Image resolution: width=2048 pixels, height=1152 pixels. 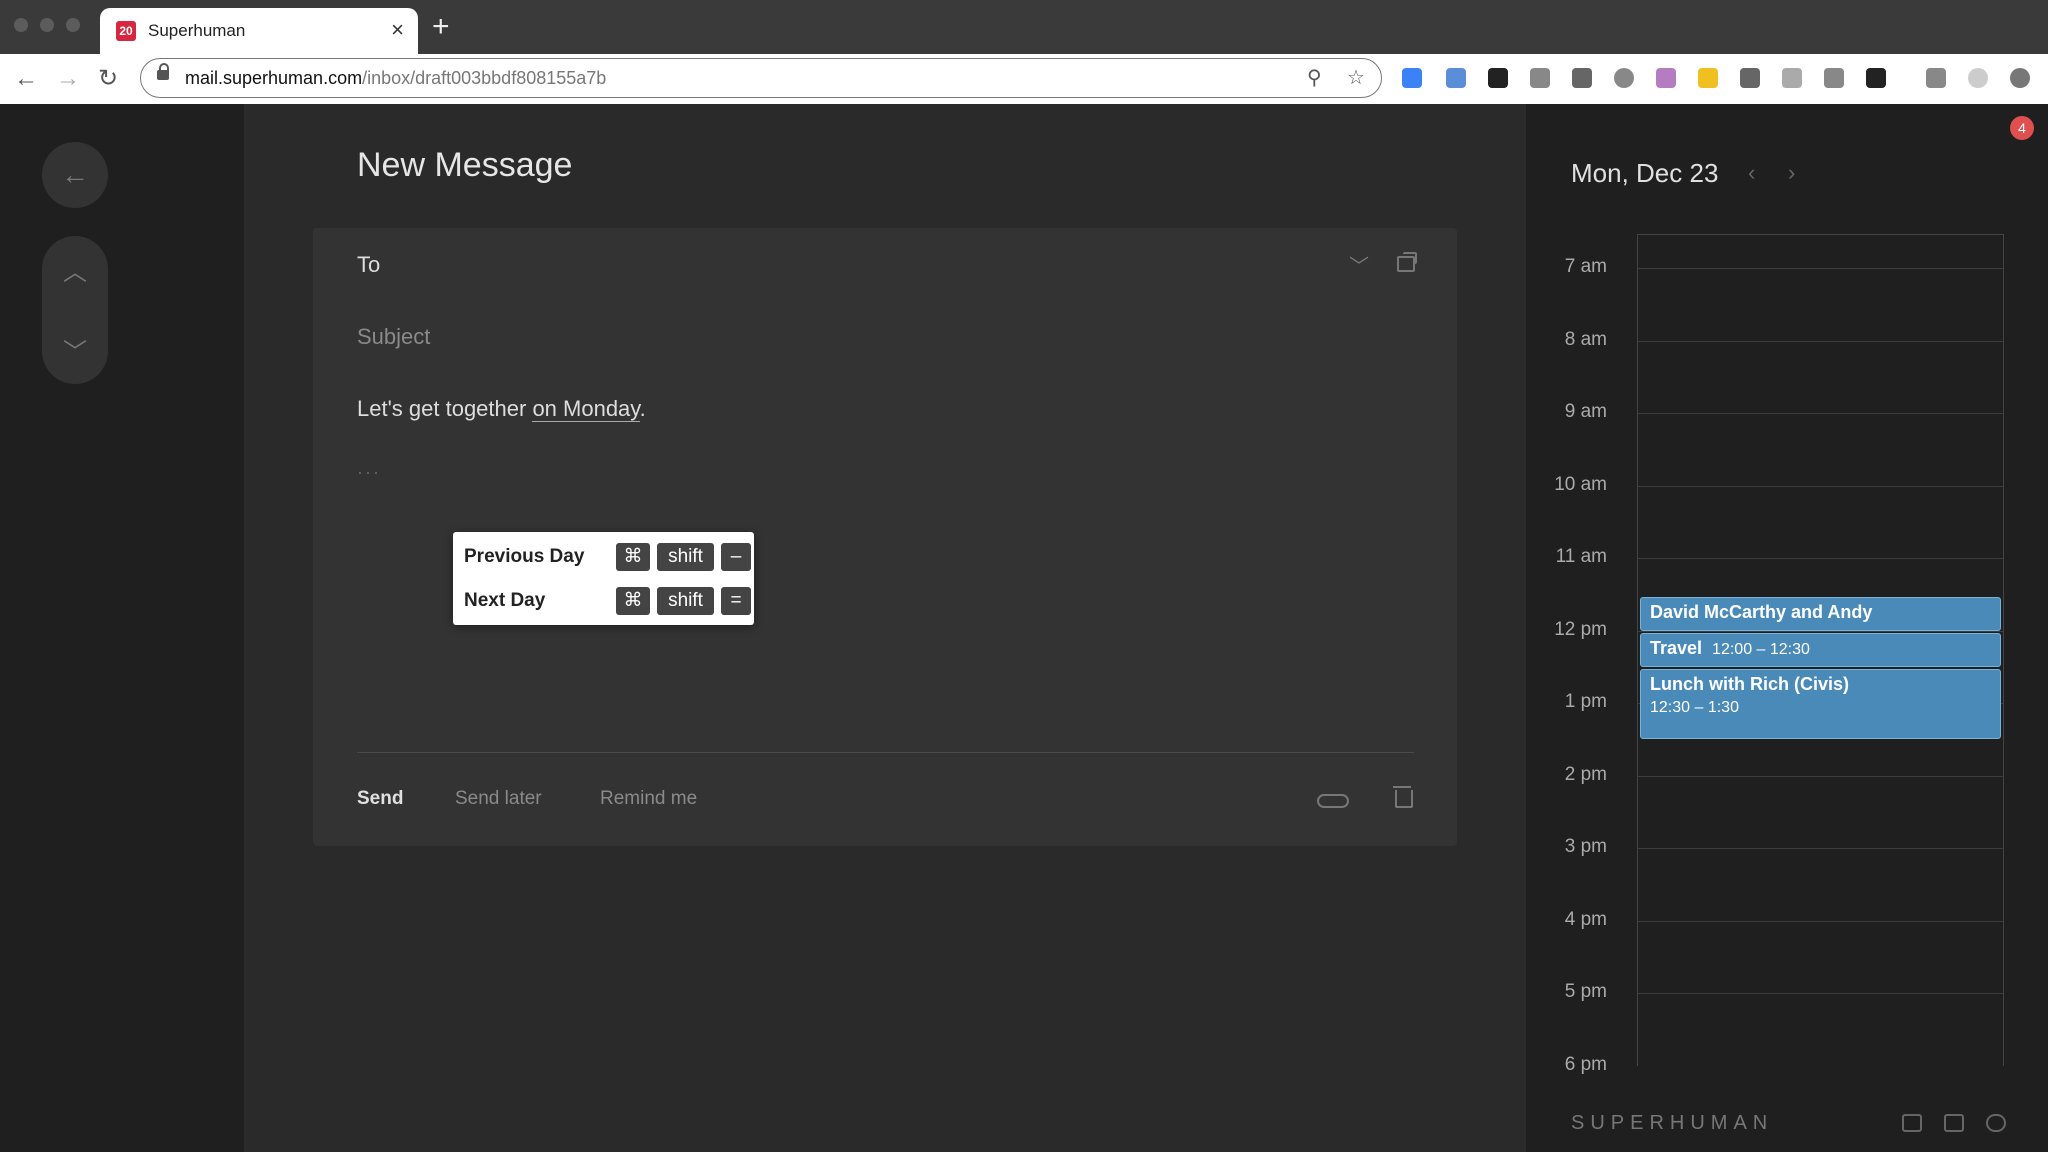 What do you see at coordinates (465, 165) in the screenshot?
I see `page-title: New Message` at bounding box center [465, 165].